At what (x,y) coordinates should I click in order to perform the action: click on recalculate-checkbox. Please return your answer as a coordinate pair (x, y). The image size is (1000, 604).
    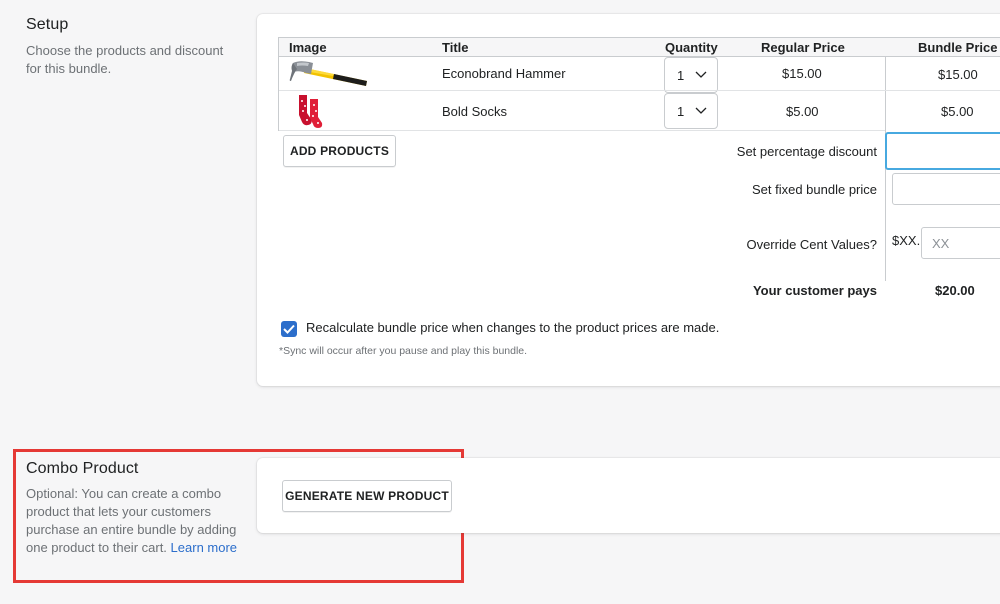
    Looking at the image, I should click on (289, 329).